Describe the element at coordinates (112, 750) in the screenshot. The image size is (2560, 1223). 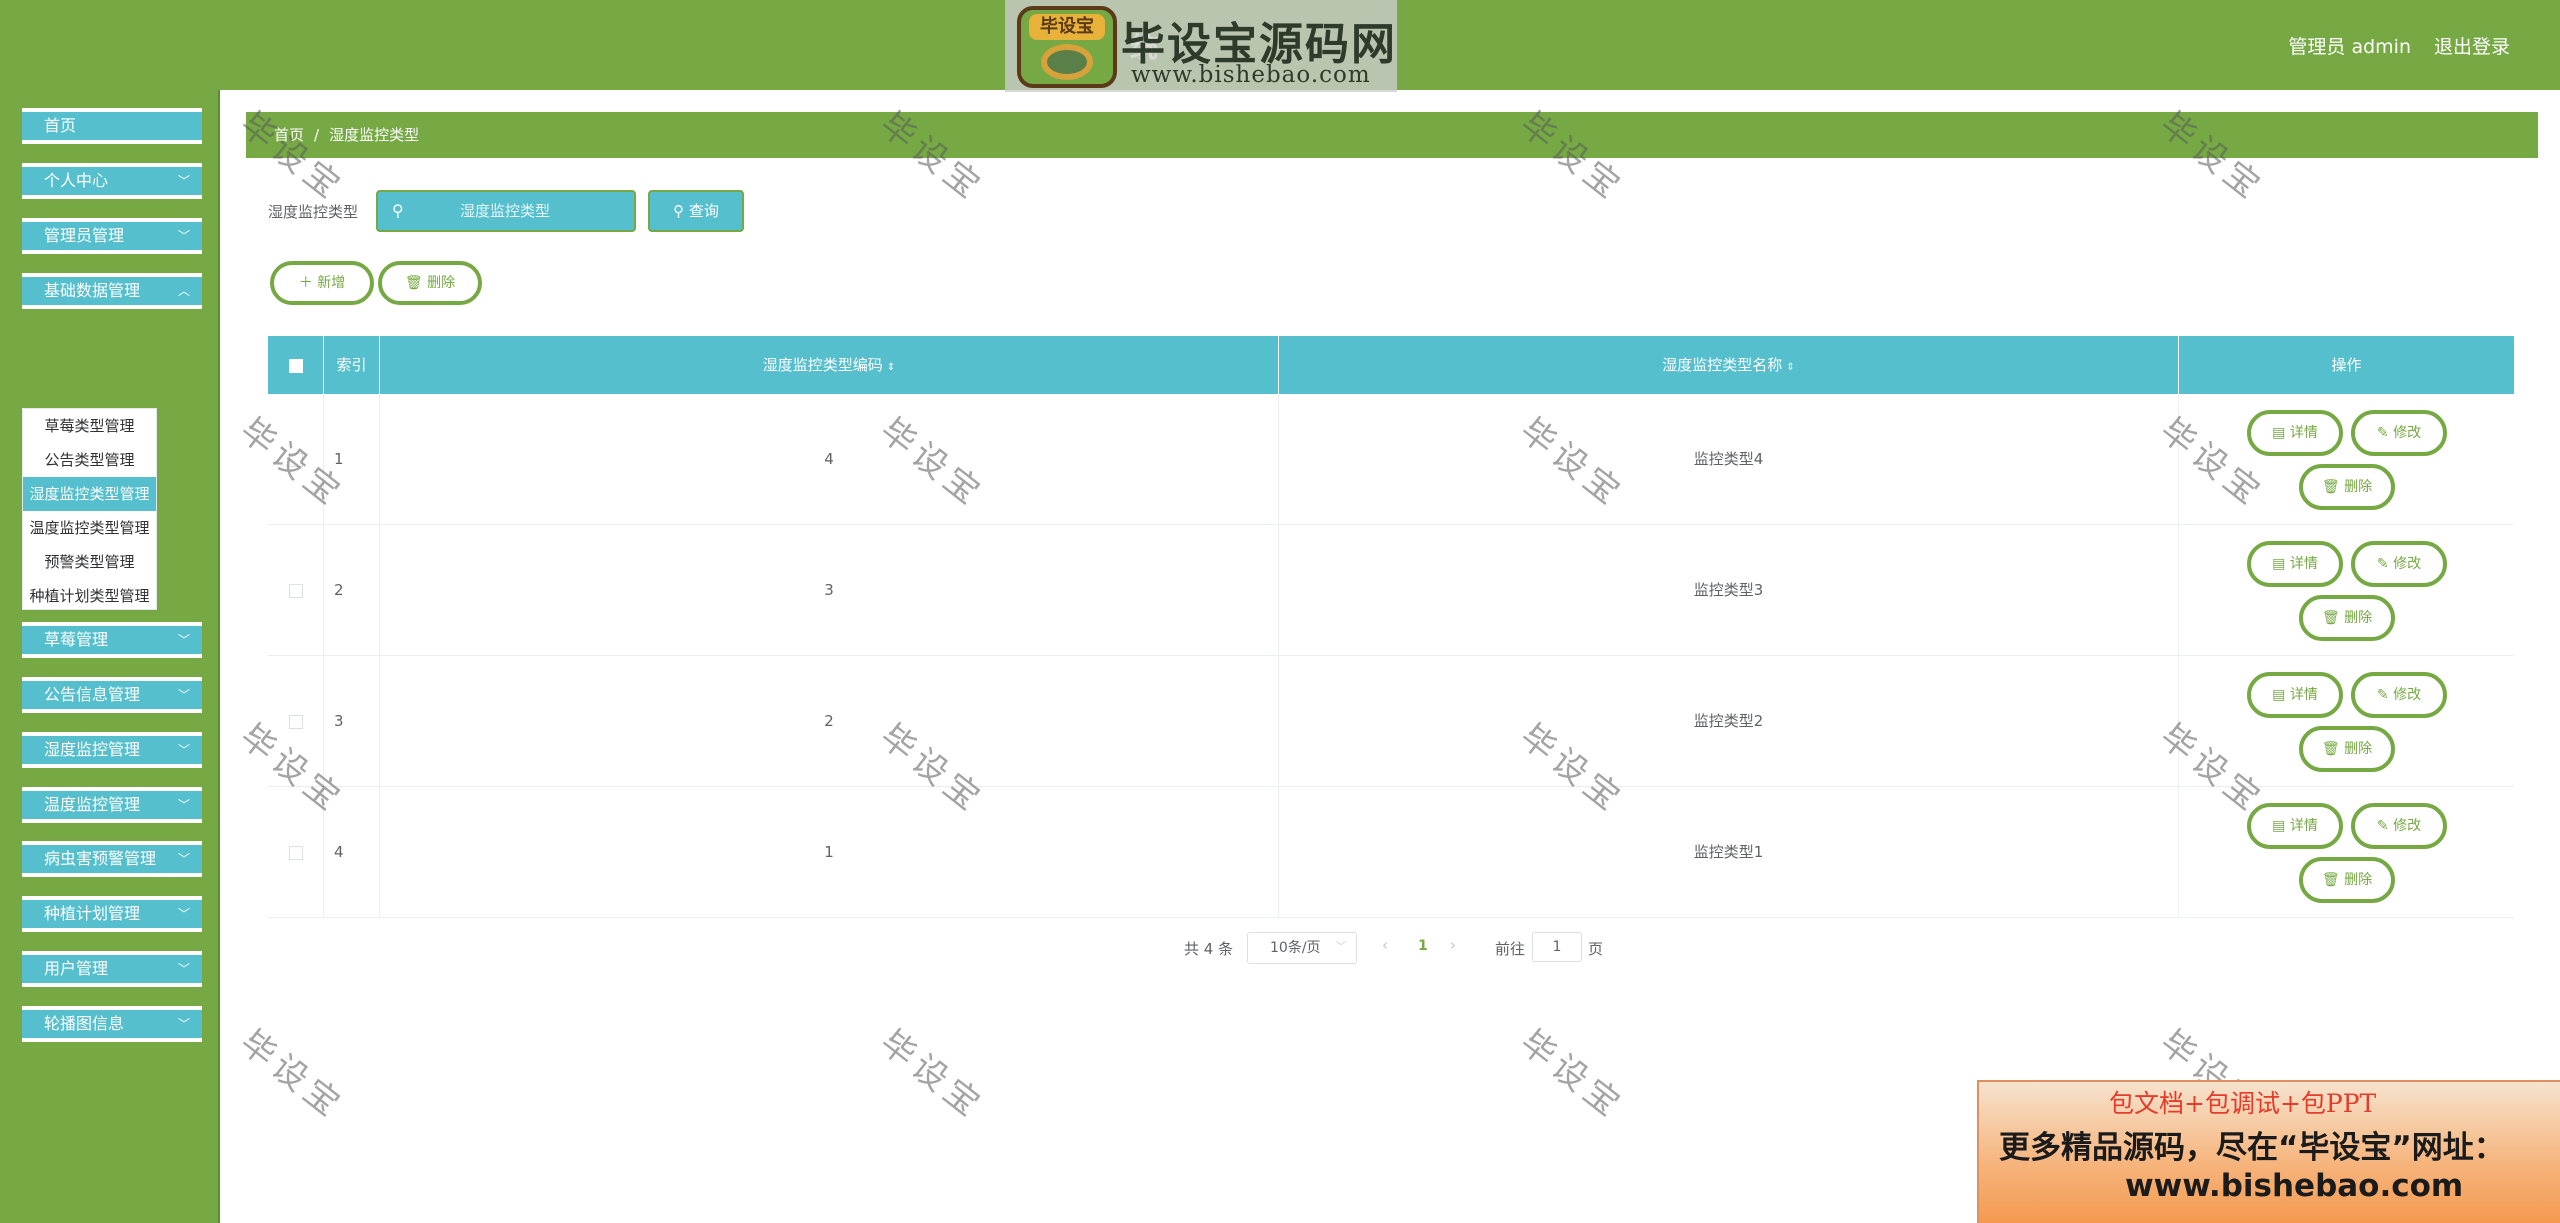
I see `sidebar-item-humidity-monitor: 湿度监控管理 ﹀` at that location.